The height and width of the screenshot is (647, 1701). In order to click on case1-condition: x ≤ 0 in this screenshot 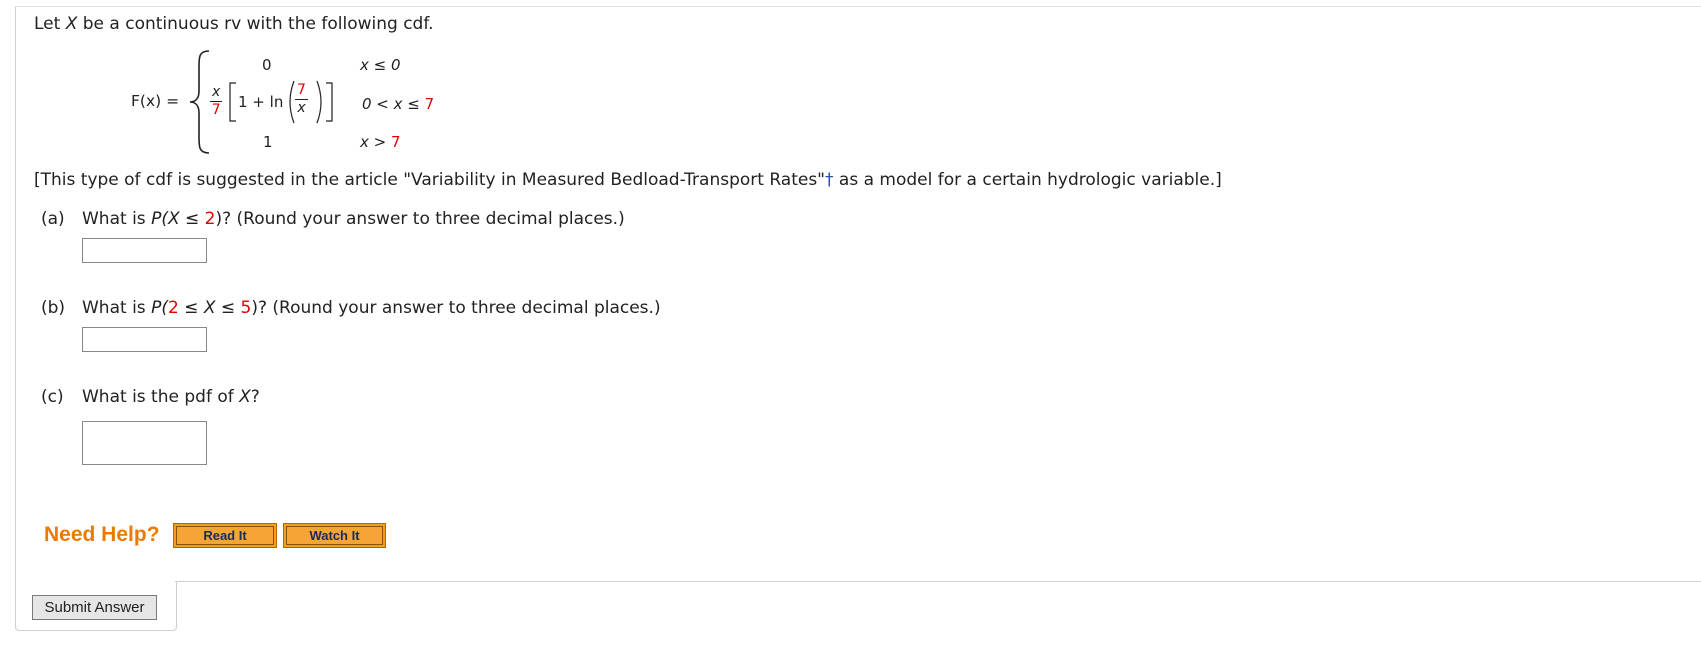, I will do `click(380, 65)`.